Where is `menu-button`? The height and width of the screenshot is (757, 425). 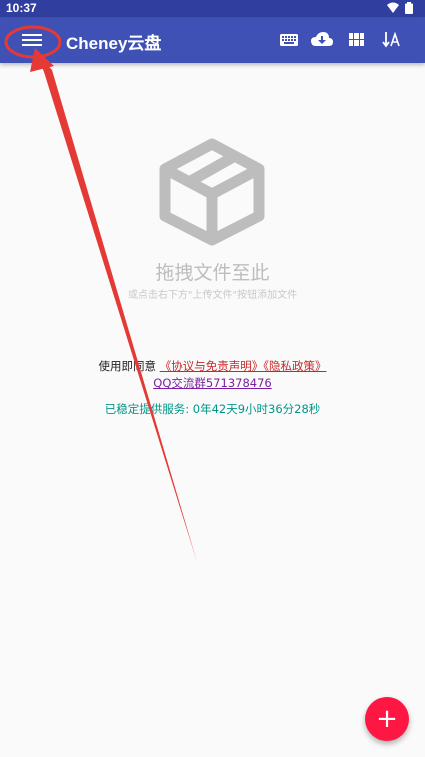 menu-button is located at coordinates (32, 40).